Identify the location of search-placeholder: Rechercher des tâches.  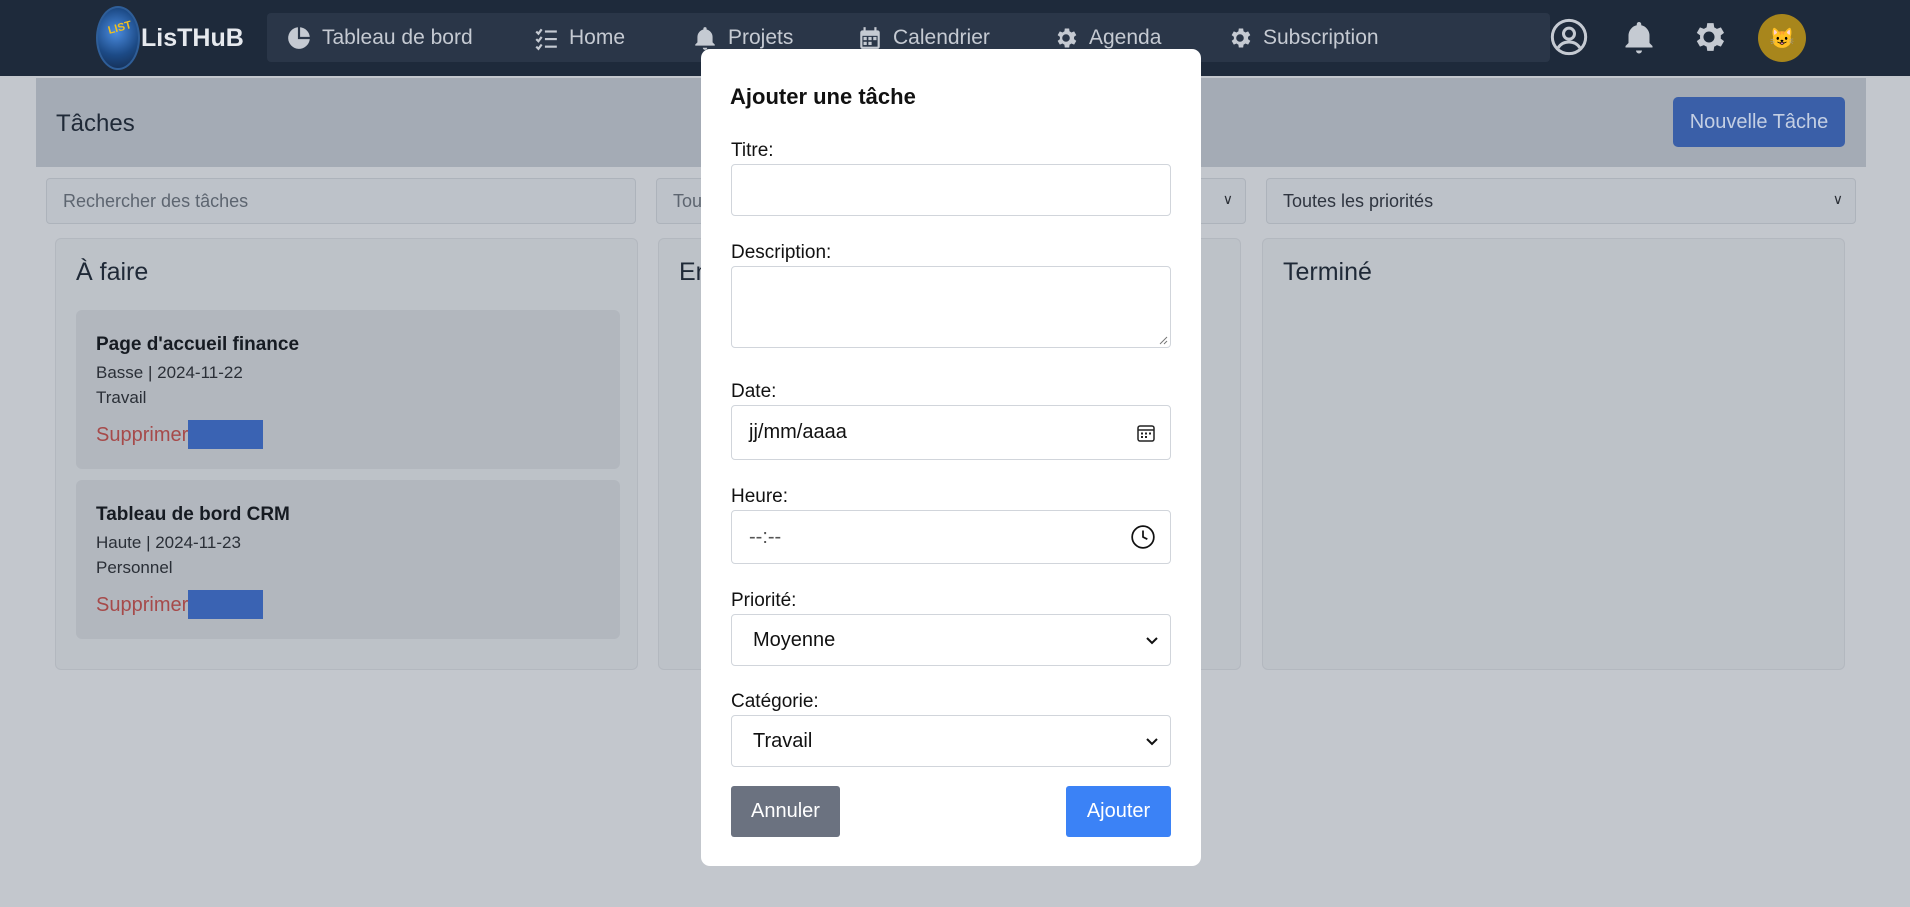
(156, 200).